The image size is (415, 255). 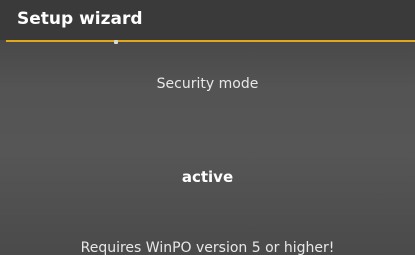 I want to click on title-divider, so click(x=210, y=41).